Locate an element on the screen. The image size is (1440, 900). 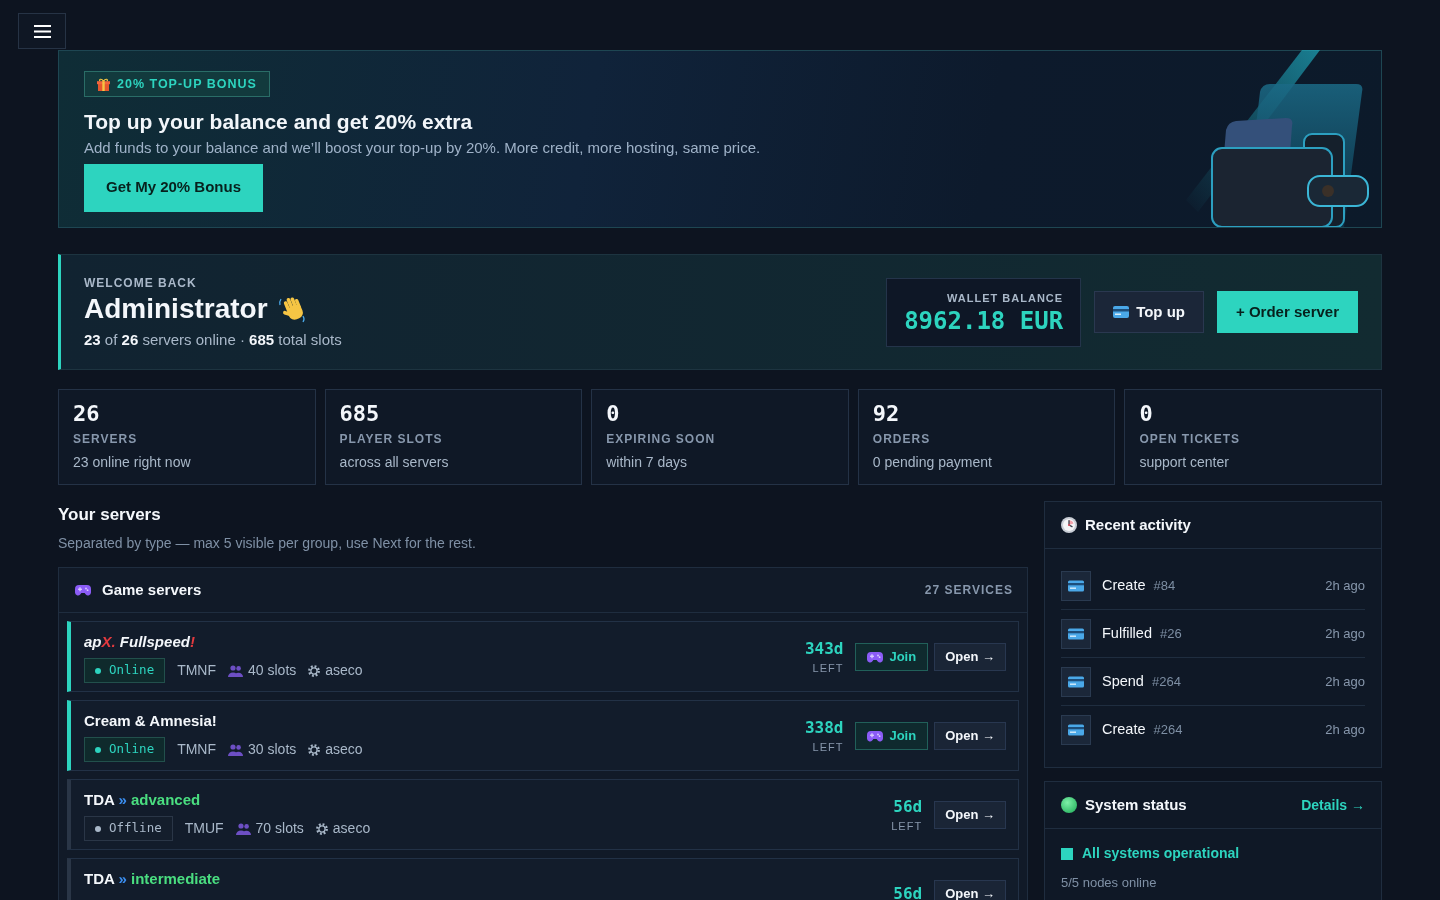
order-server-button: + Order server is located at coordinates (1287, 312).